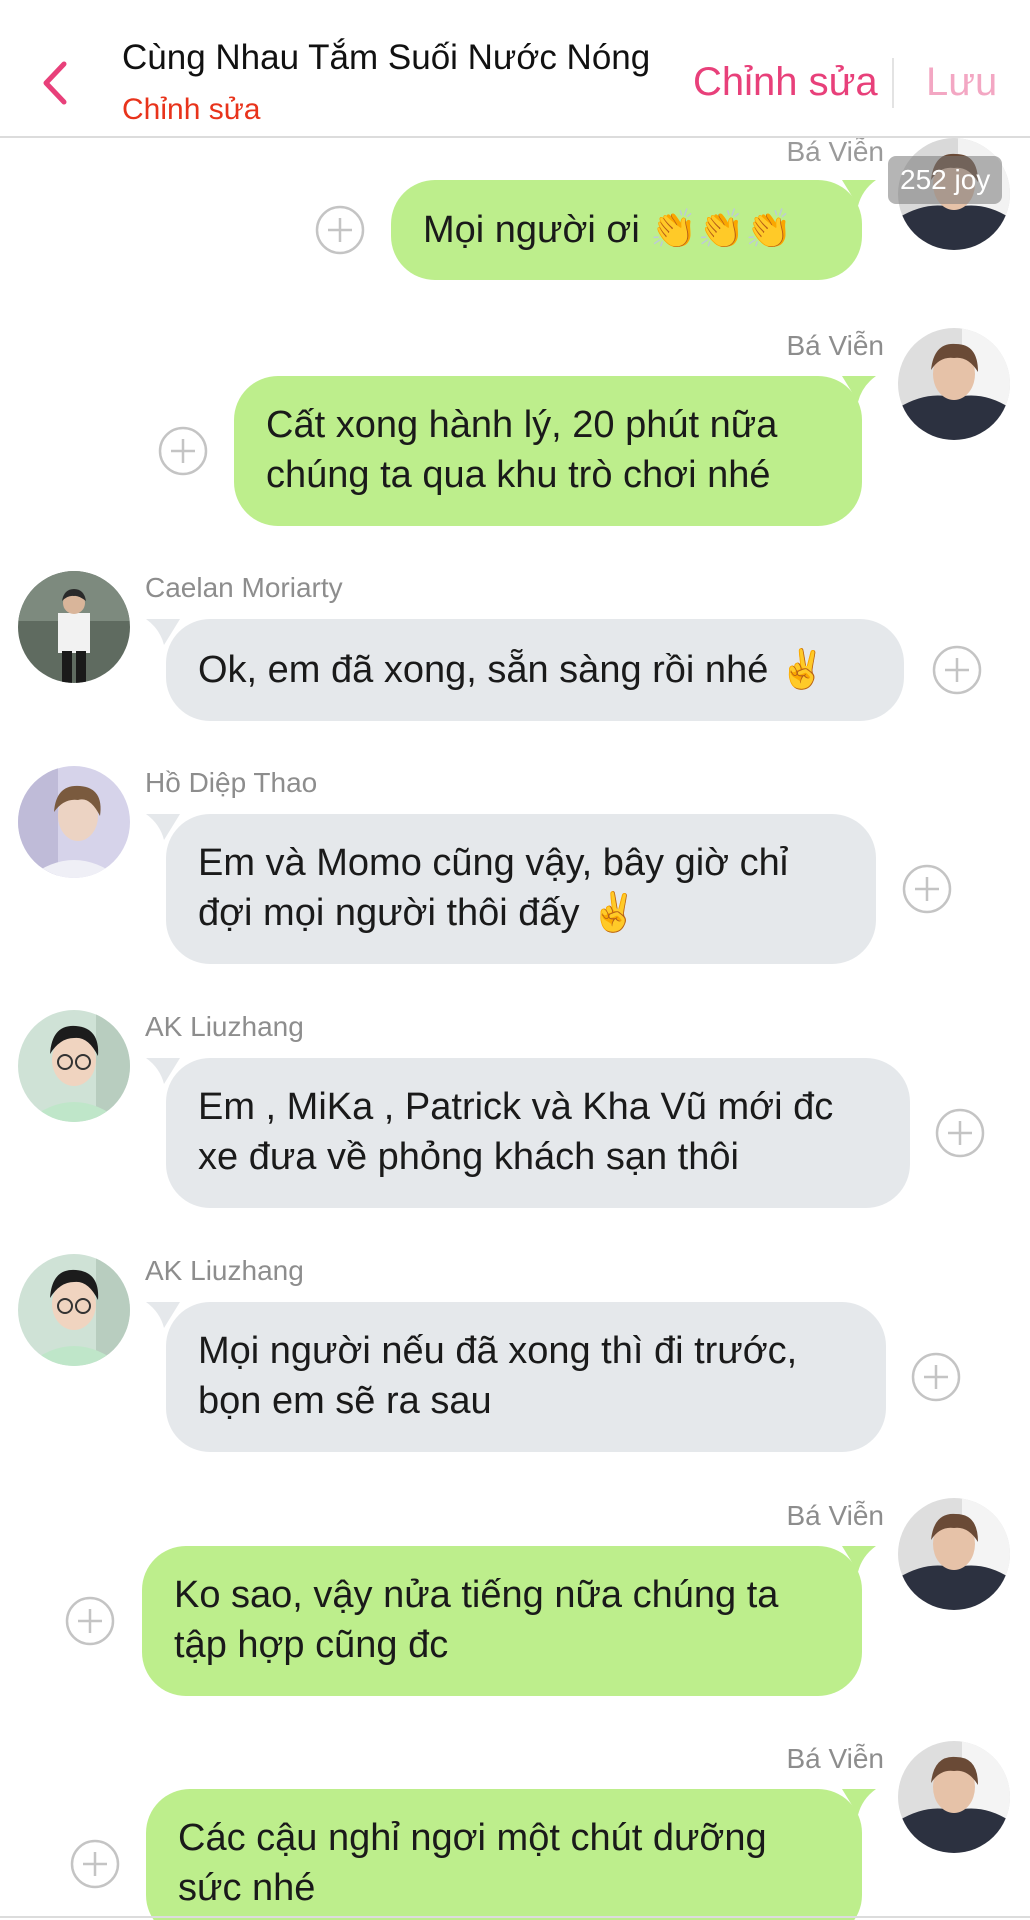  I want to click on bottom-divider, so click(515, 1917).